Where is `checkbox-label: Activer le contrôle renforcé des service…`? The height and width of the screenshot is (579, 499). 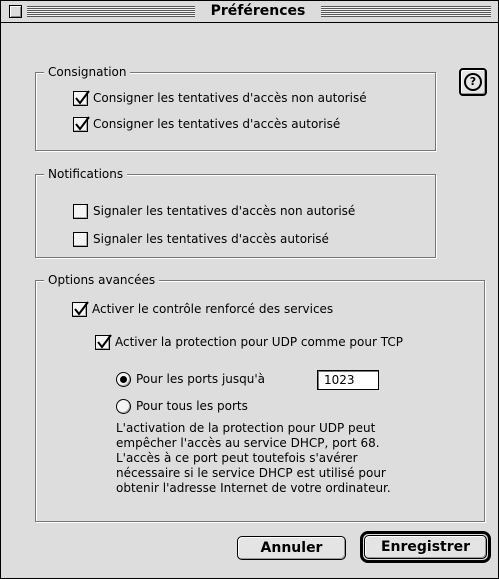
checkbox-label: Activer le contrôle renforcé des service… is located at coordinates (213, 309).